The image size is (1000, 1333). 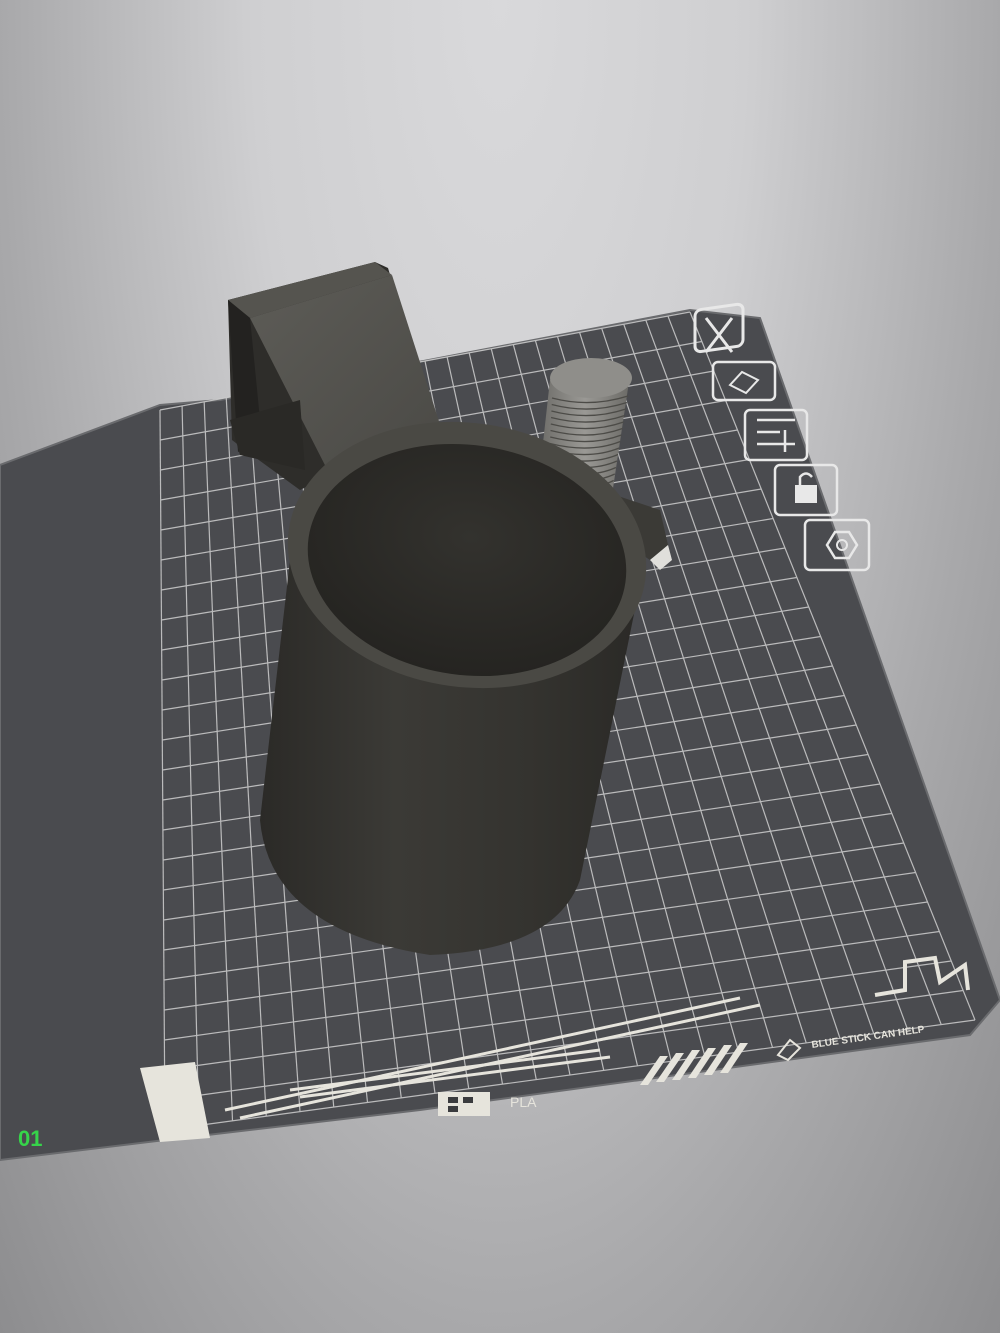 I want to click on svg-text: PLA, so click(x=523, y=1102).